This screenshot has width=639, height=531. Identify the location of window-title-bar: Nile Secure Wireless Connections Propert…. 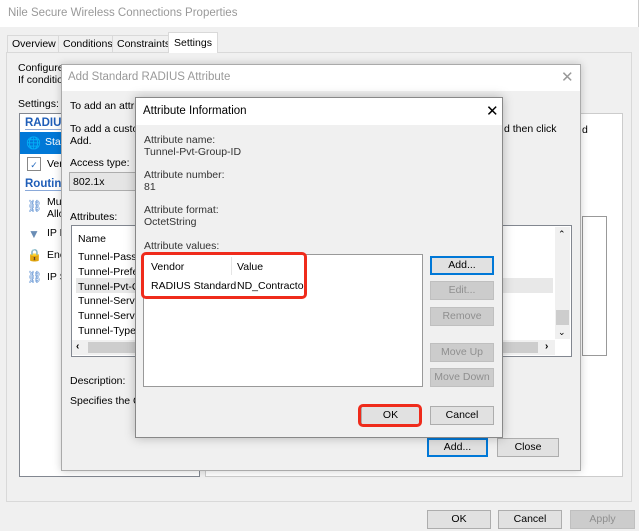
(319, 13).